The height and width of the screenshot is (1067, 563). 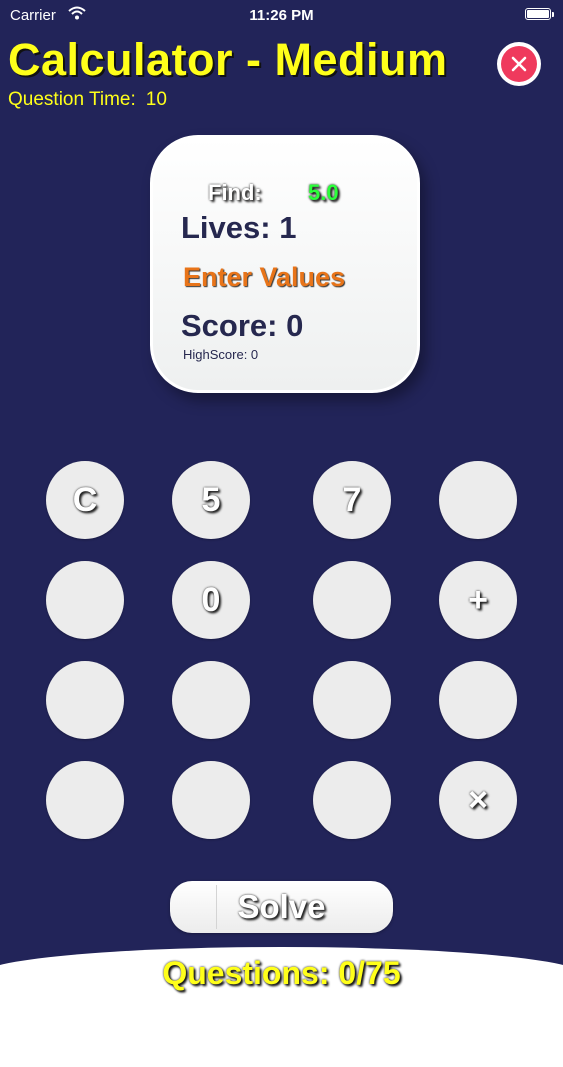 I want to click on status-bar: Carrier 11:26 PM, so click(x=281, y=15).